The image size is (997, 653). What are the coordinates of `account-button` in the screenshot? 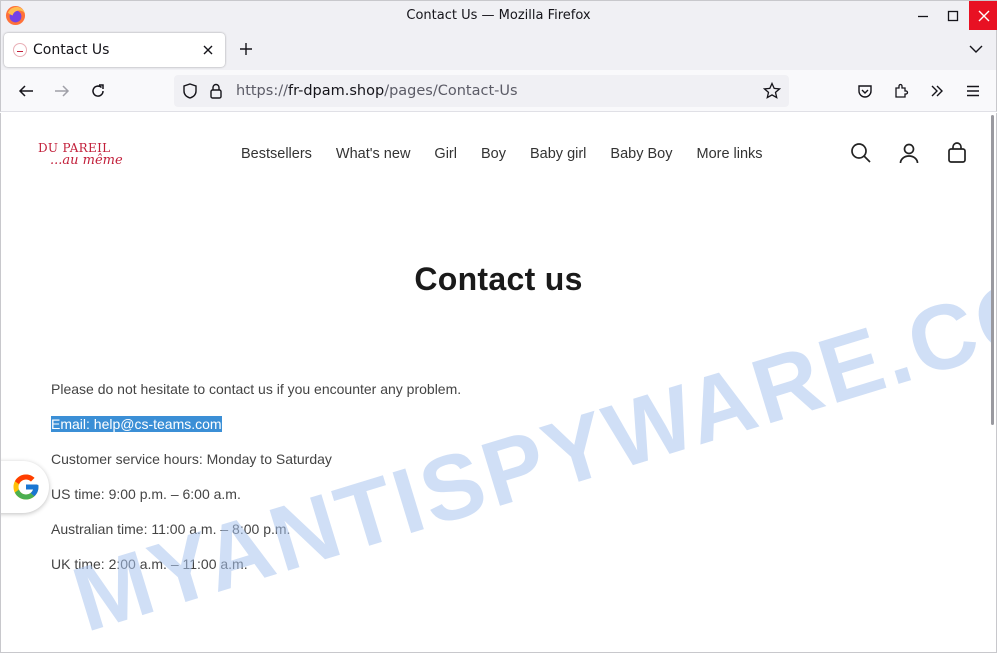 It's located at (909, 153).